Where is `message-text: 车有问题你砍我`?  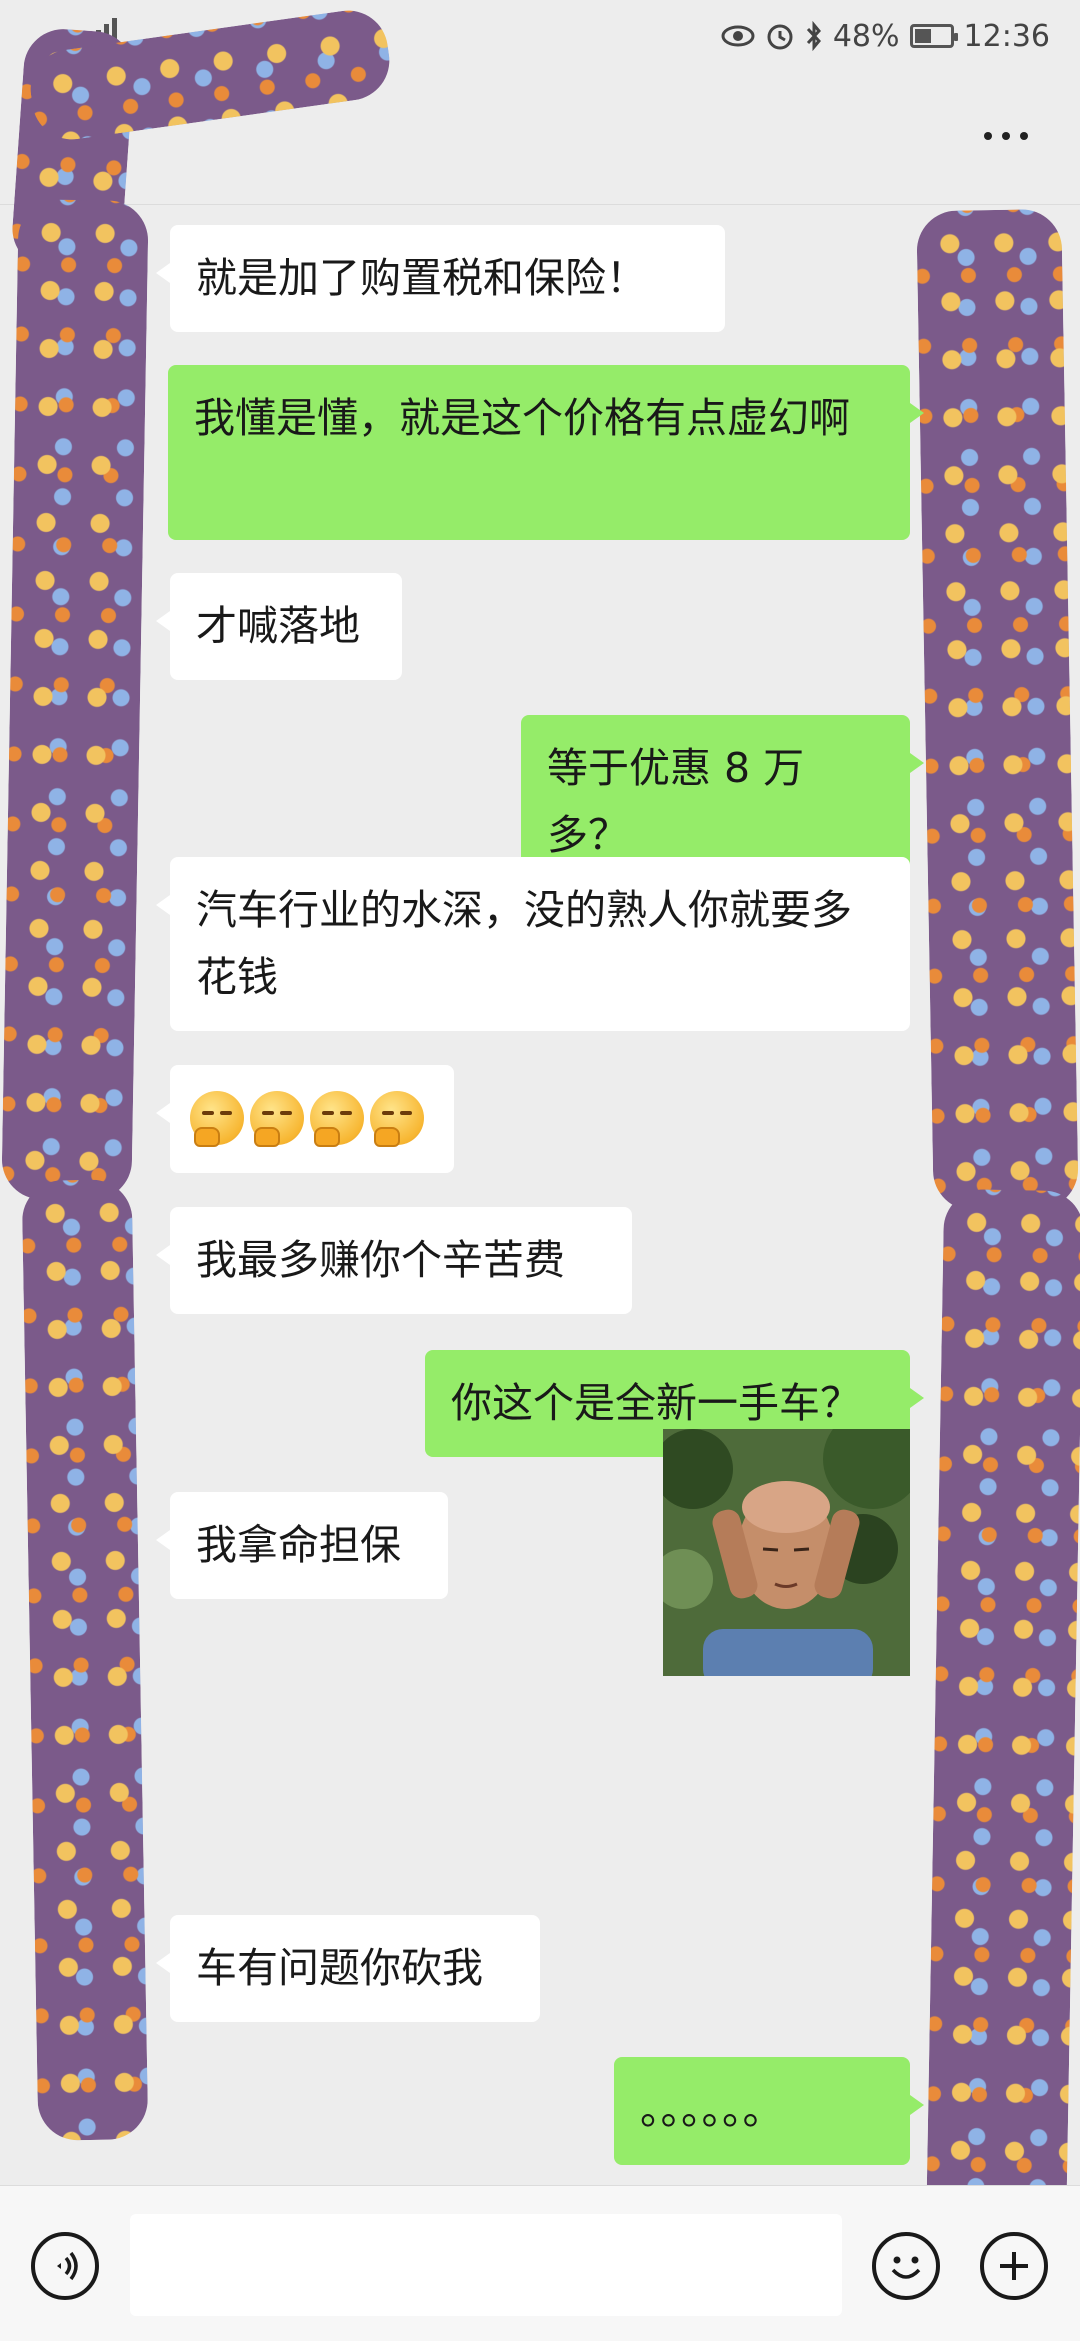 message-text: 车有问题你砍我 is located at coordinates (339, 1968).